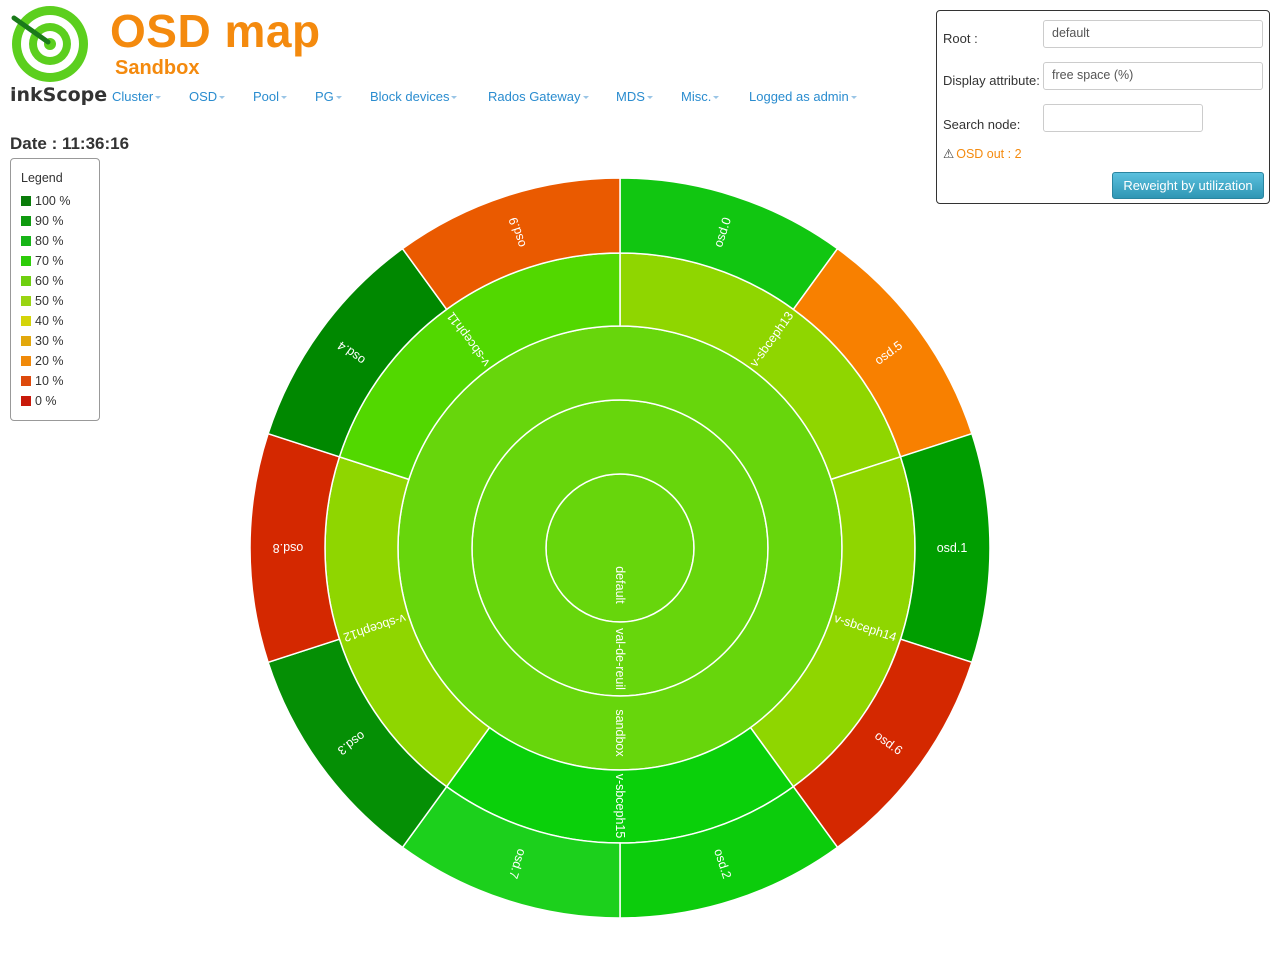 The image size is (1280, 960). Describe the element at coordinates (620, 733) in the screenshot. I see `room-node-label: sandbox` at that location.